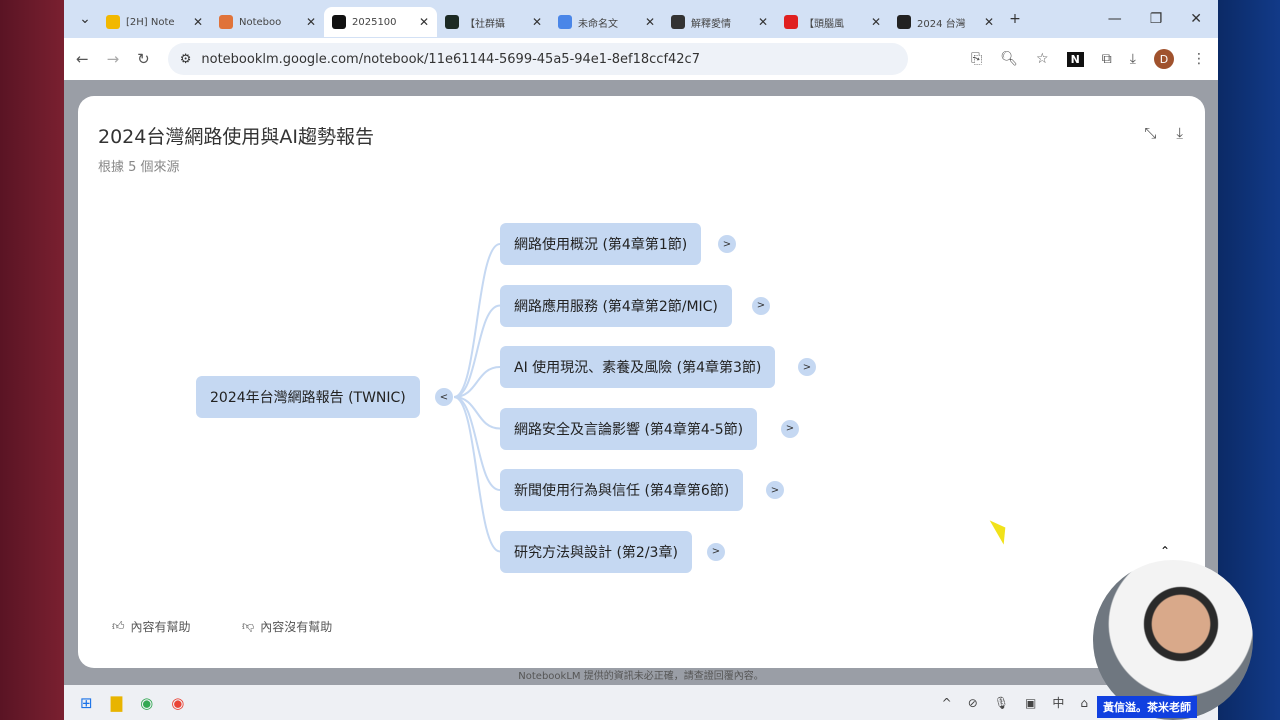 Image resolution: width=1280 pixels, height=720 pixels. What do you see at coordinates (1165, 551) in the screenshot?
I see `scroll-up-icon: ⌃` at bounding box center [1165, 551].